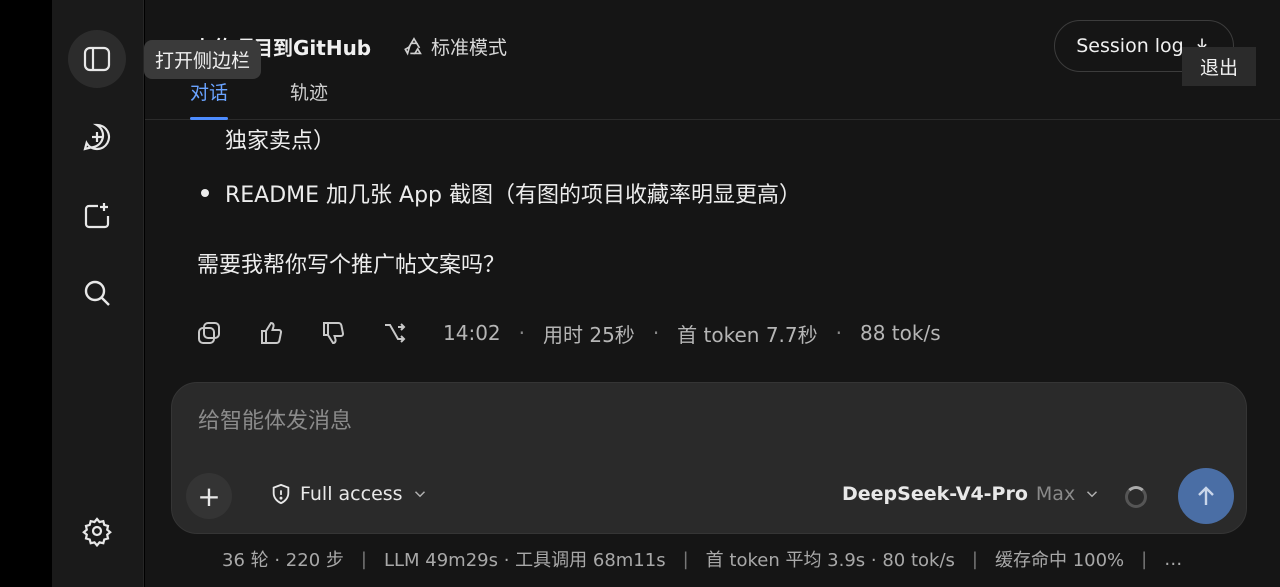 The height and width of the screenshot is (587, 1280). What do you see at coordinates (524, 560) in the screenshot?
I see `status-llm: LLM 49m29s · 工具调用 68m11s` at bounding box center [524, 560].